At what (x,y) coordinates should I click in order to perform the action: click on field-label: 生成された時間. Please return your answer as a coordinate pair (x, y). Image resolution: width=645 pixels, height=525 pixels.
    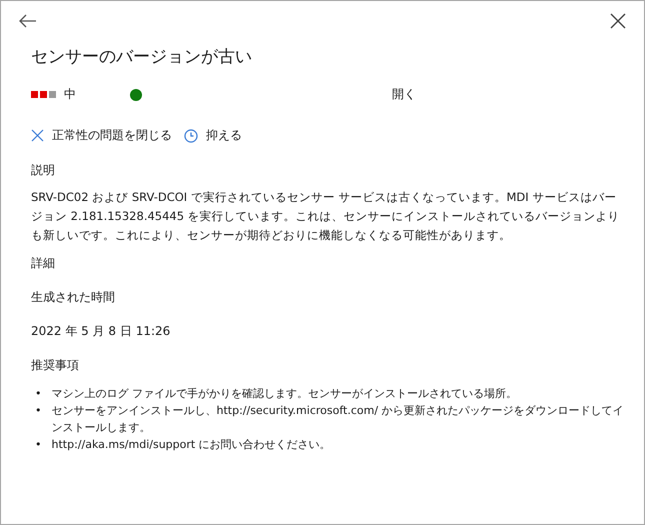
    Looking at the image, I should click on (73, 297).